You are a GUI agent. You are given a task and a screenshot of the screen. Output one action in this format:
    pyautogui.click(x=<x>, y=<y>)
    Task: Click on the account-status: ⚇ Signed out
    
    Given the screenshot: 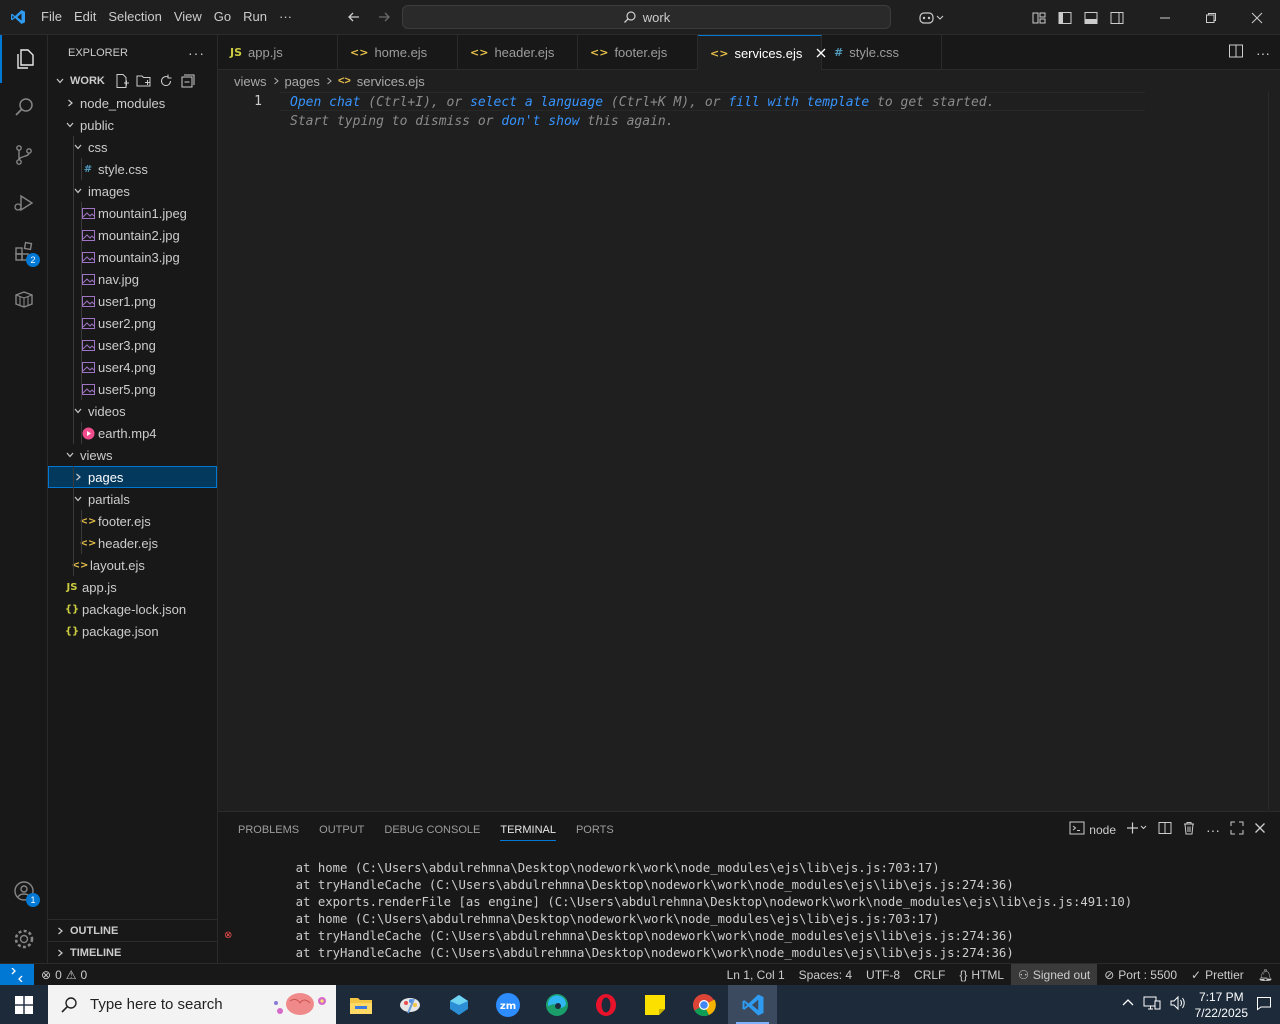 What is the action you would take?
    pyautogui.click(x=1054, y=974)
    